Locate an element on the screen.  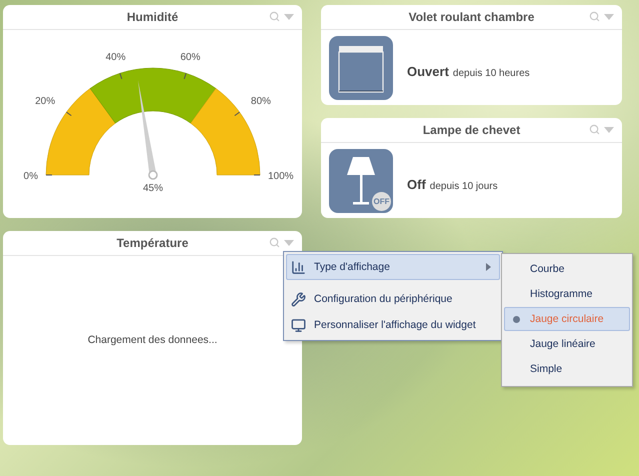
widget-title: Lampe de chevet is located at coordinates (471, 130).